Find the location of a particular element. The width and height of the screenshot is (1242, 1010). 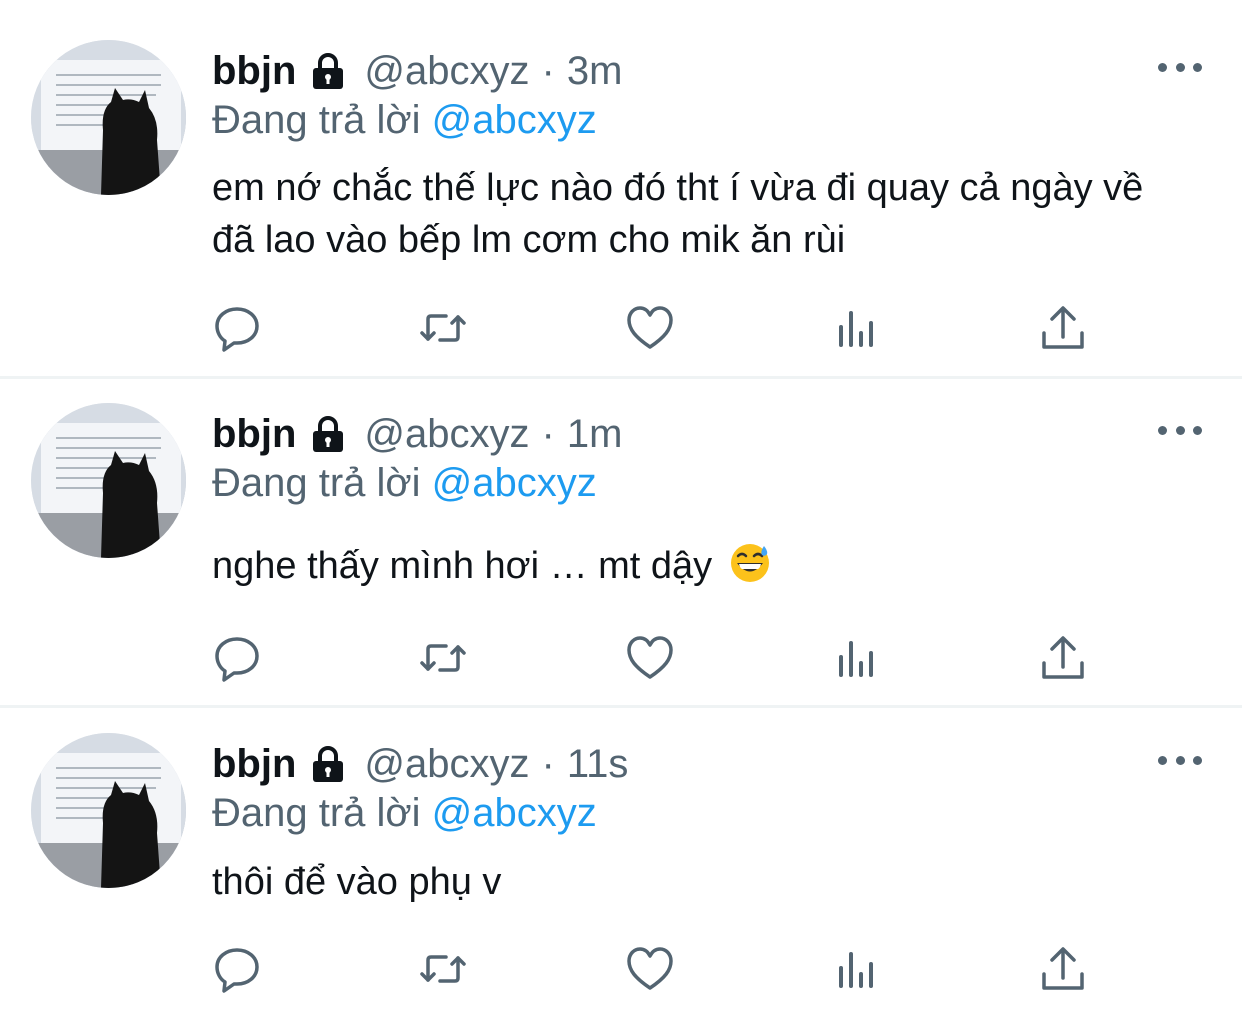

tweet-text: nghe thấy mình hơi … mt dậy is located at coordinates (692, 566).